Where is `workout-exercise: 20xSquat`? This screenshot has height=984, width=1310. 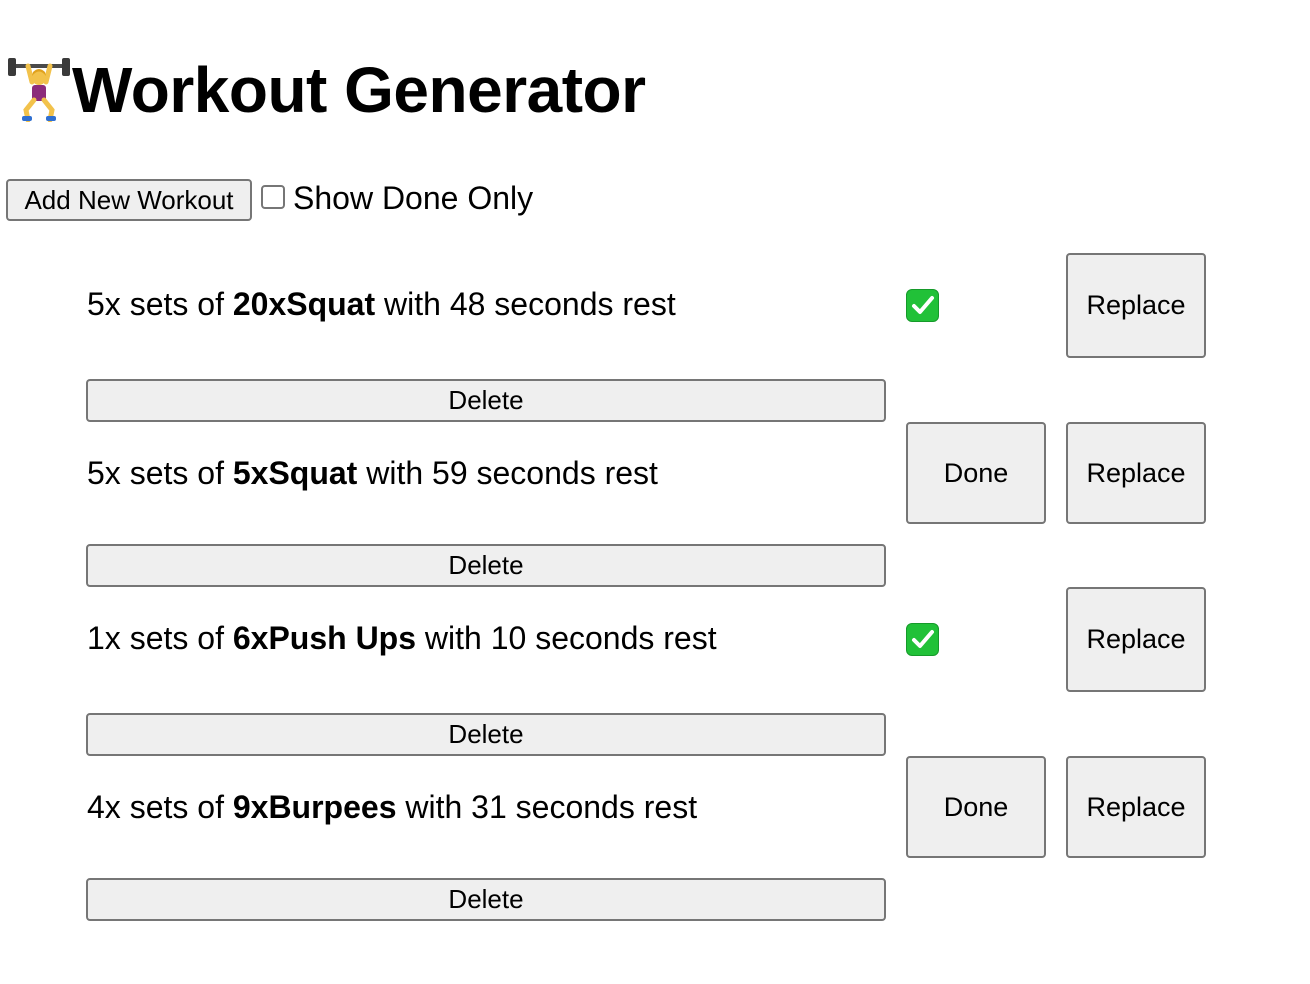 workout-exercise: 20xSquat is located at coordinates (304, 304).